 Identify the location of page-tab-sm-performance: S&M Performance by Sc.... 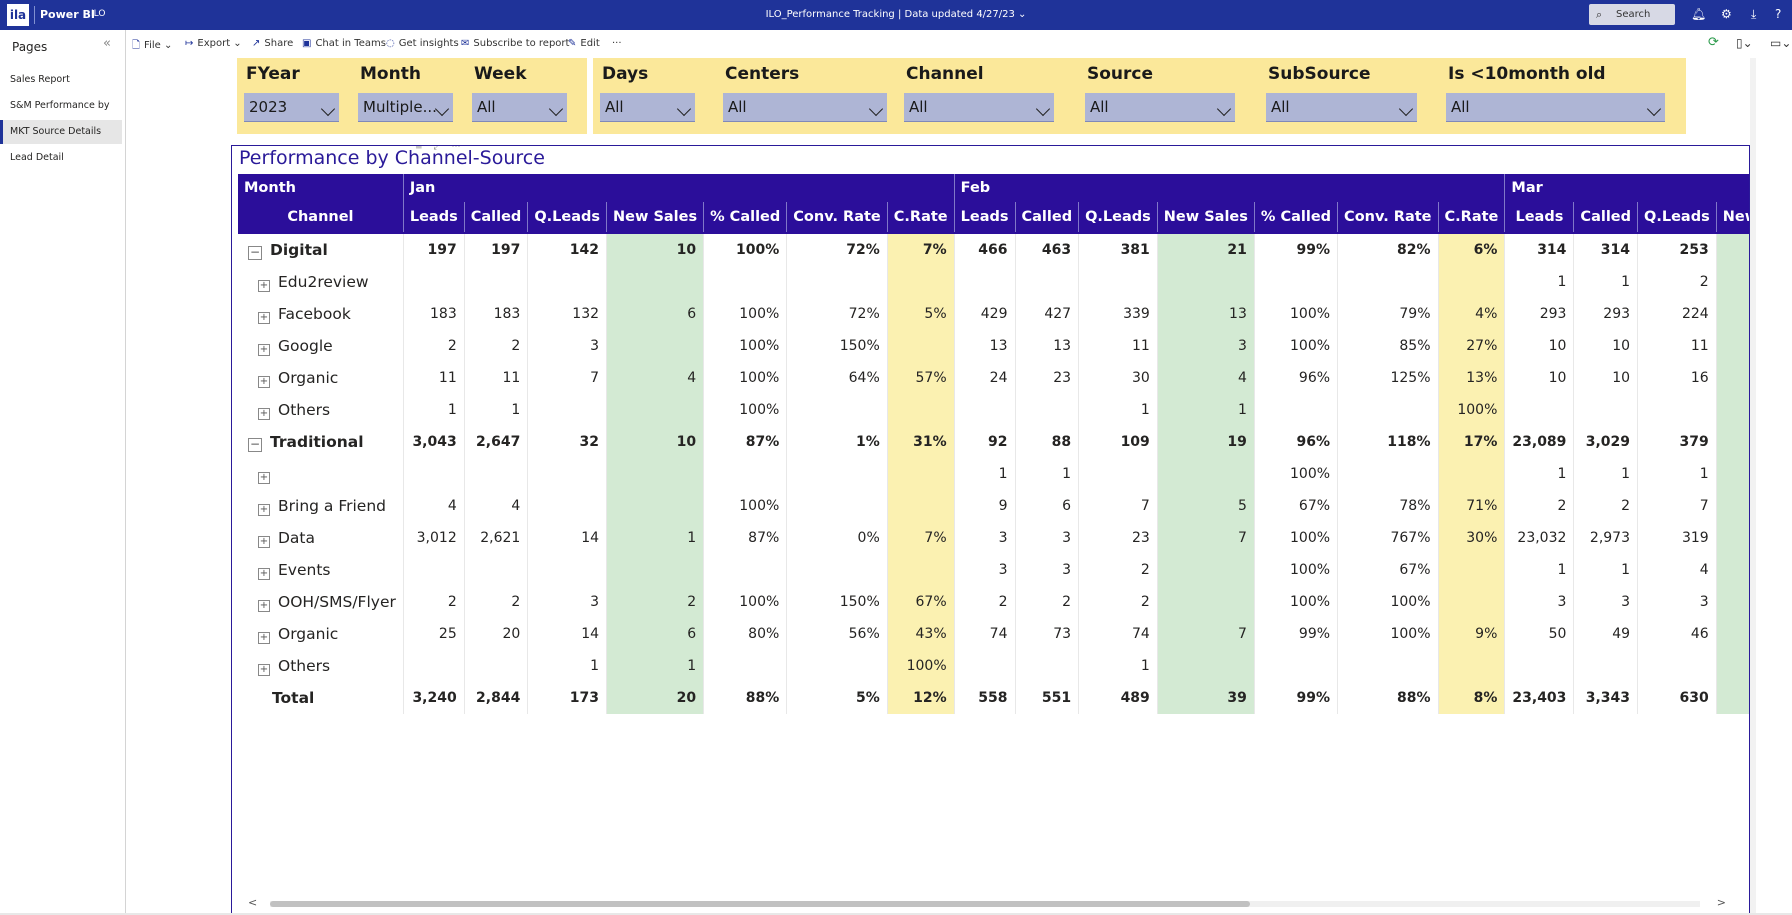
(61, 114).